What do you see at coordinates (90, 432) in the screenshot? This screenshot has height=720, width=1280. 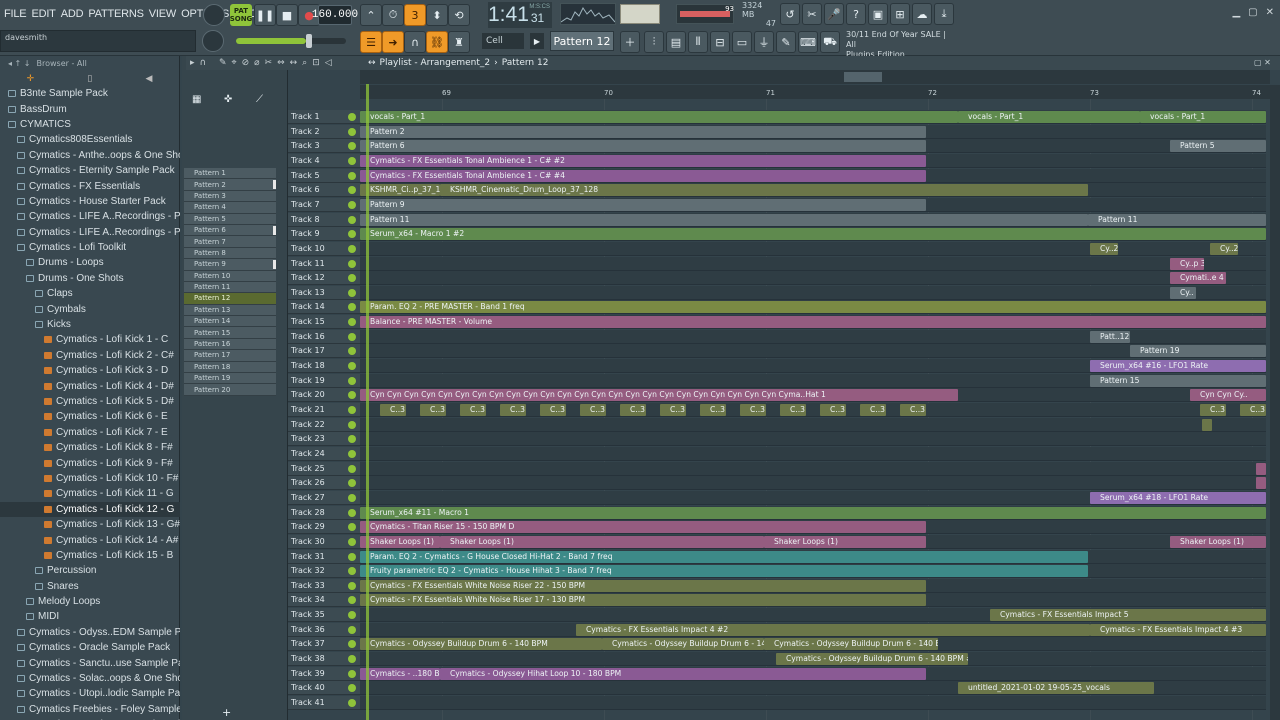 I see `browser-item: Cymatics - Lofi Kick 7 - E` at bounding box center [90, 432].